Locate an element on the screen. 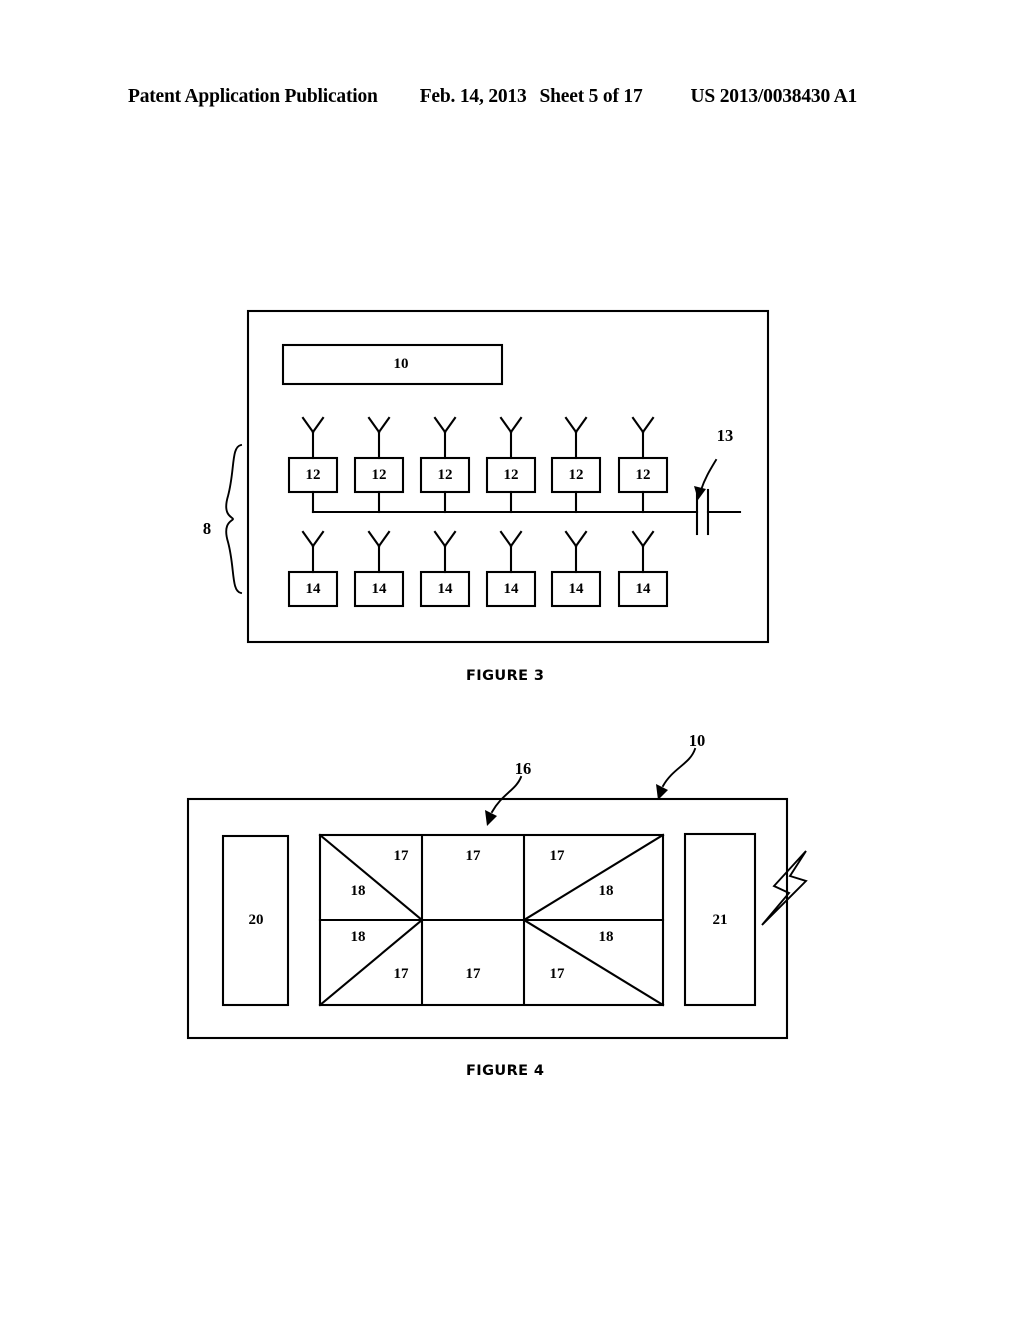 The image size is (1024, 1320). figure-4-cell-bottom-left-outer: 17 is located at coordinates (401, 974).